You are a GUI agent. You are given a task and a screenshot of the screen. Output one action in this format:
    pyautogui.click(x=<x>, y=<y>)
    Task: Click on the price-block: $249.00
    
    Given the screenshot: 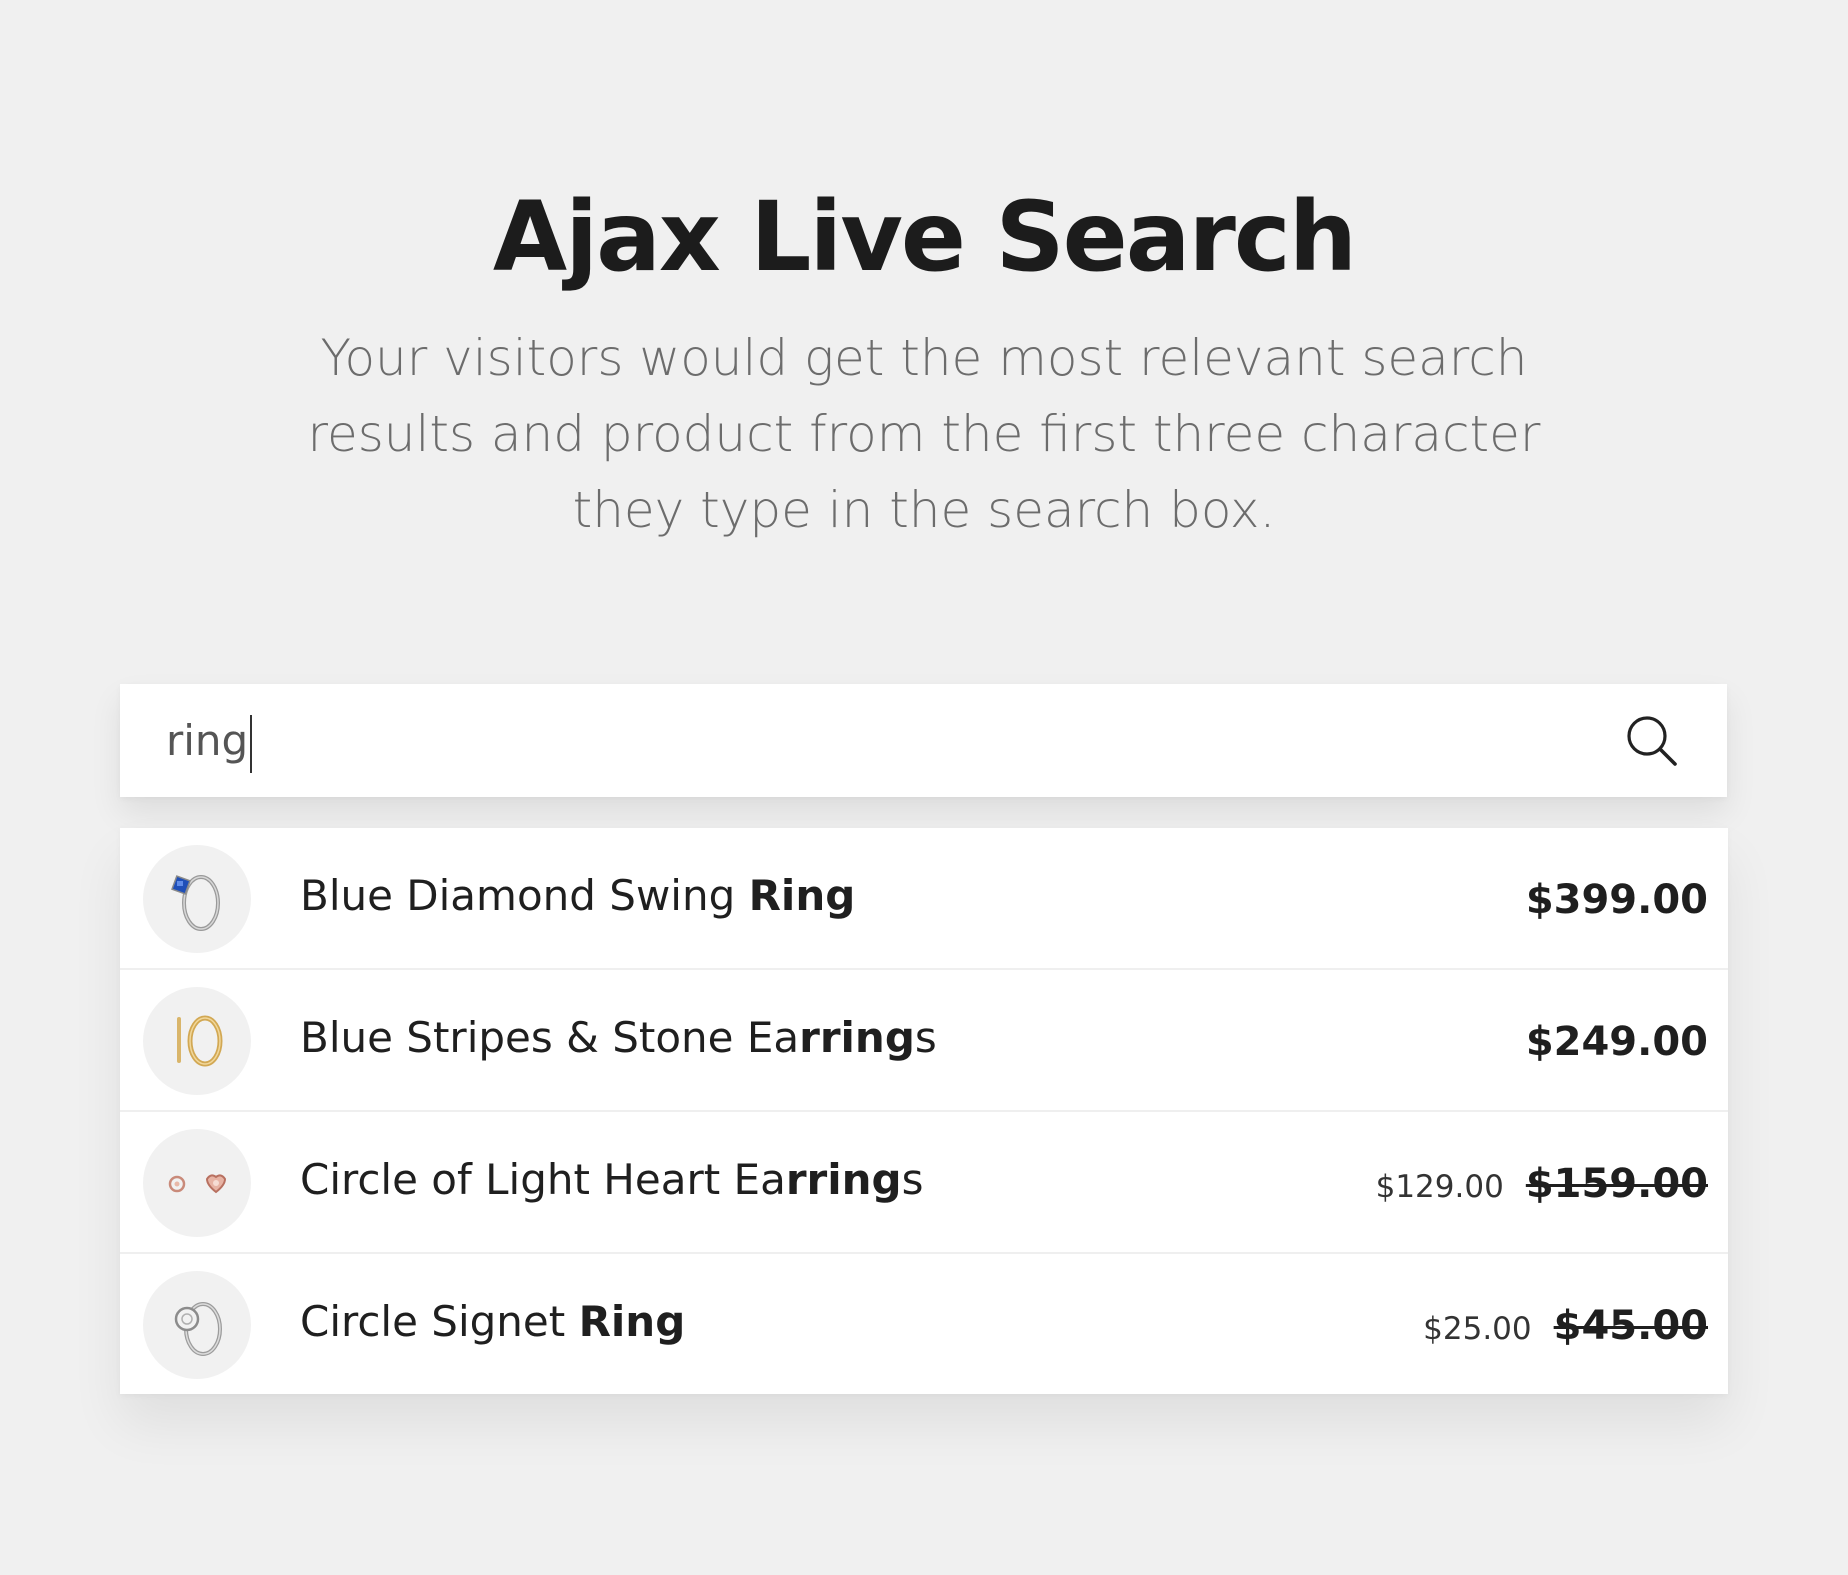 What is the action you would take?
    pyautogui.click(x=1617, y=1042)
    